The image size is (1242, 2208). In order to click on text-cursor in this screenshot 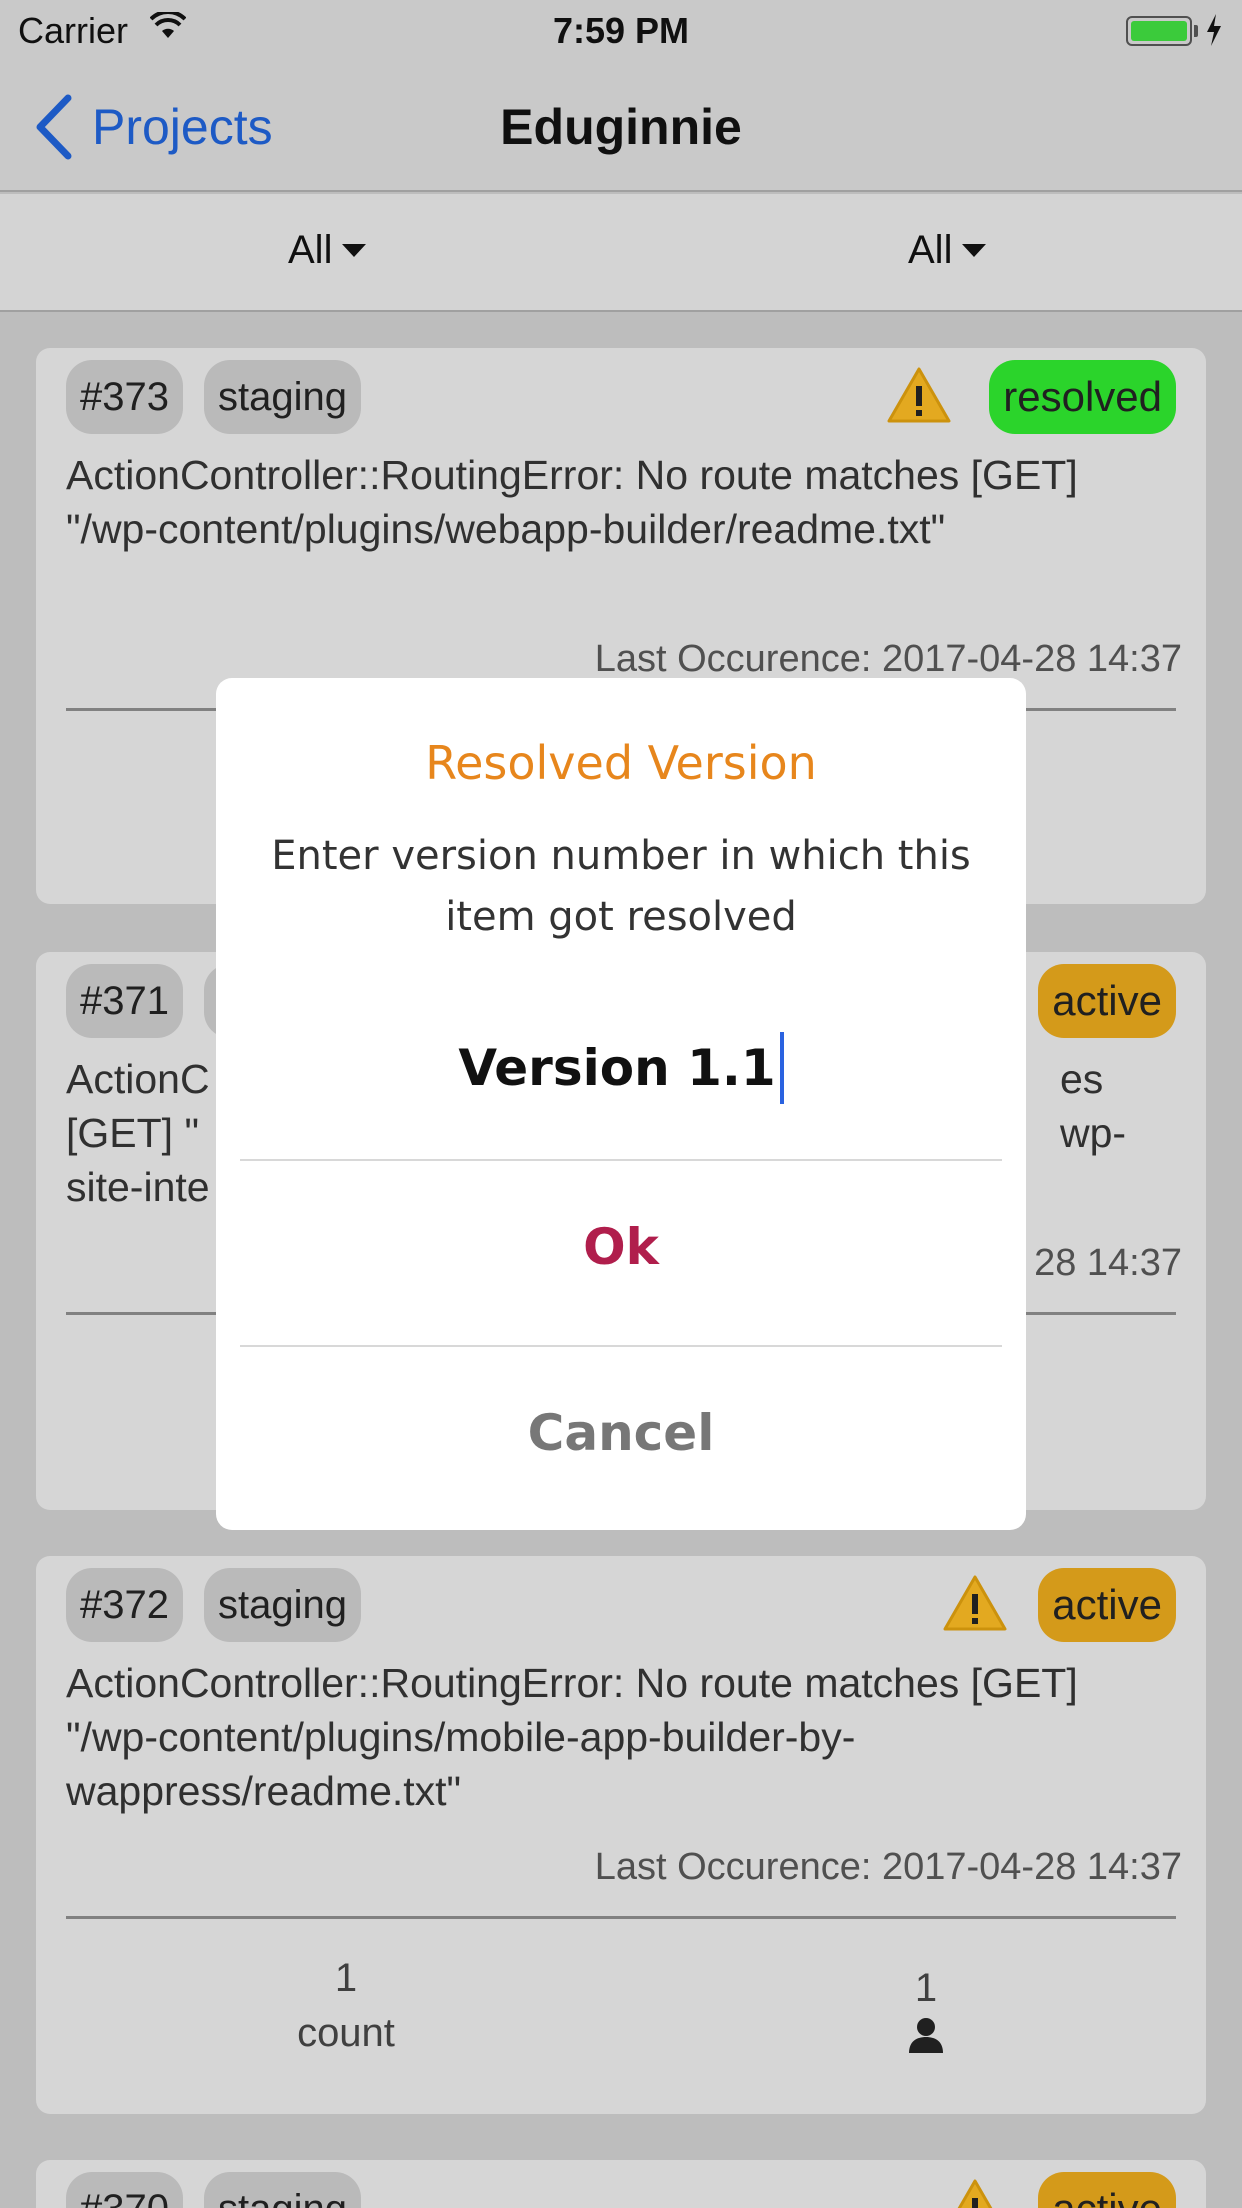, I will do `click(781, 1068)`.